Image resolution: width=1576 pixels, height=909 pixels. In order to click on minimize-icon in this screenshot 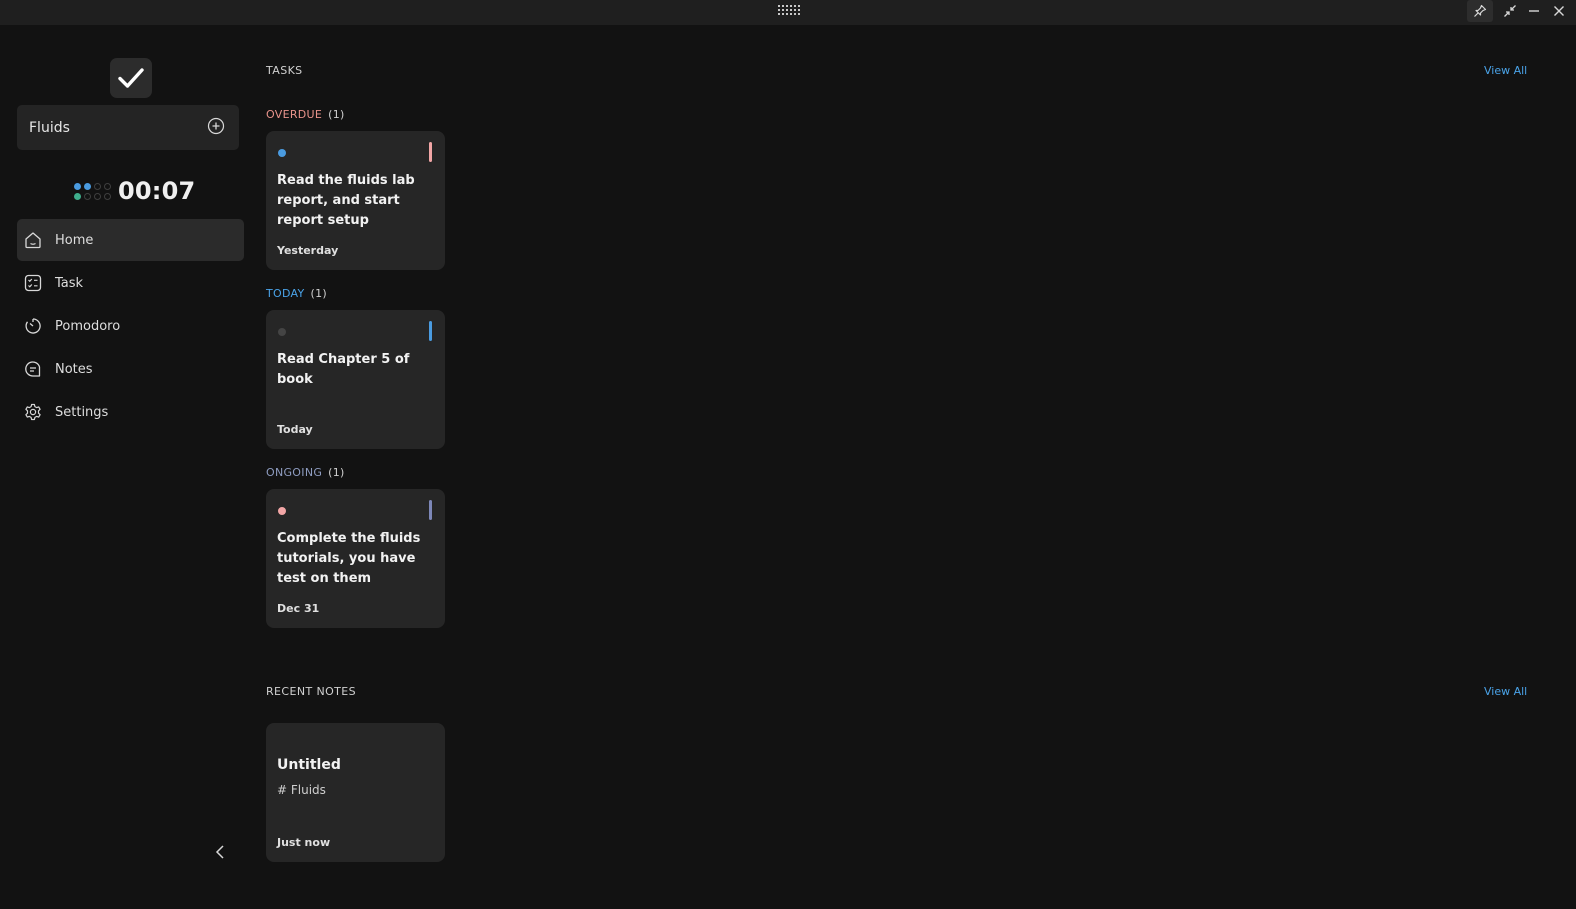, I will do `click(1534, 11)`.